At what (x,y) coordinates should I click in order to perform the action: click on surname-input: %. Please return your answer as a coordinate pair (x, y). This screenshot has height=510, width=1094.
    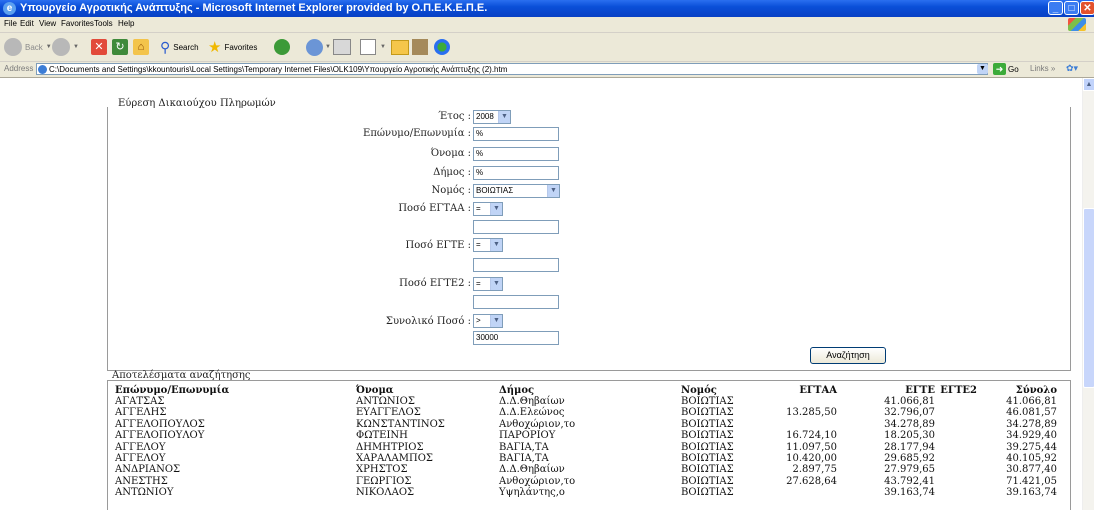
    Looking at the image, I should click on (516, 134).